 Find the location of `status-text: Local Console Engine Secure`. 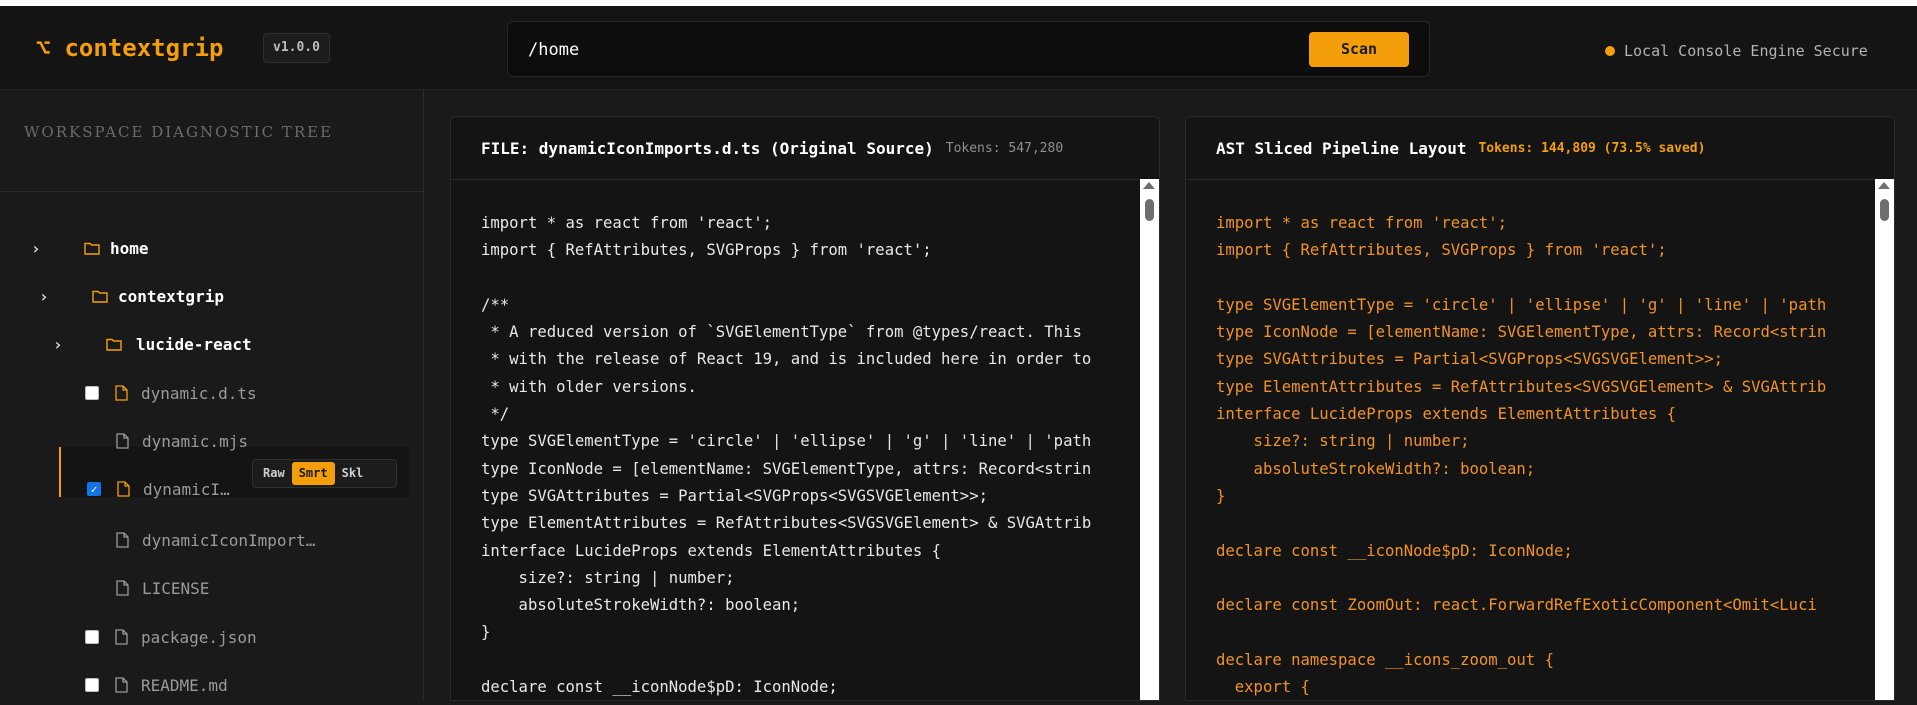

status-text: Local Console Engine Secure is located at coordinates (1746, 51).